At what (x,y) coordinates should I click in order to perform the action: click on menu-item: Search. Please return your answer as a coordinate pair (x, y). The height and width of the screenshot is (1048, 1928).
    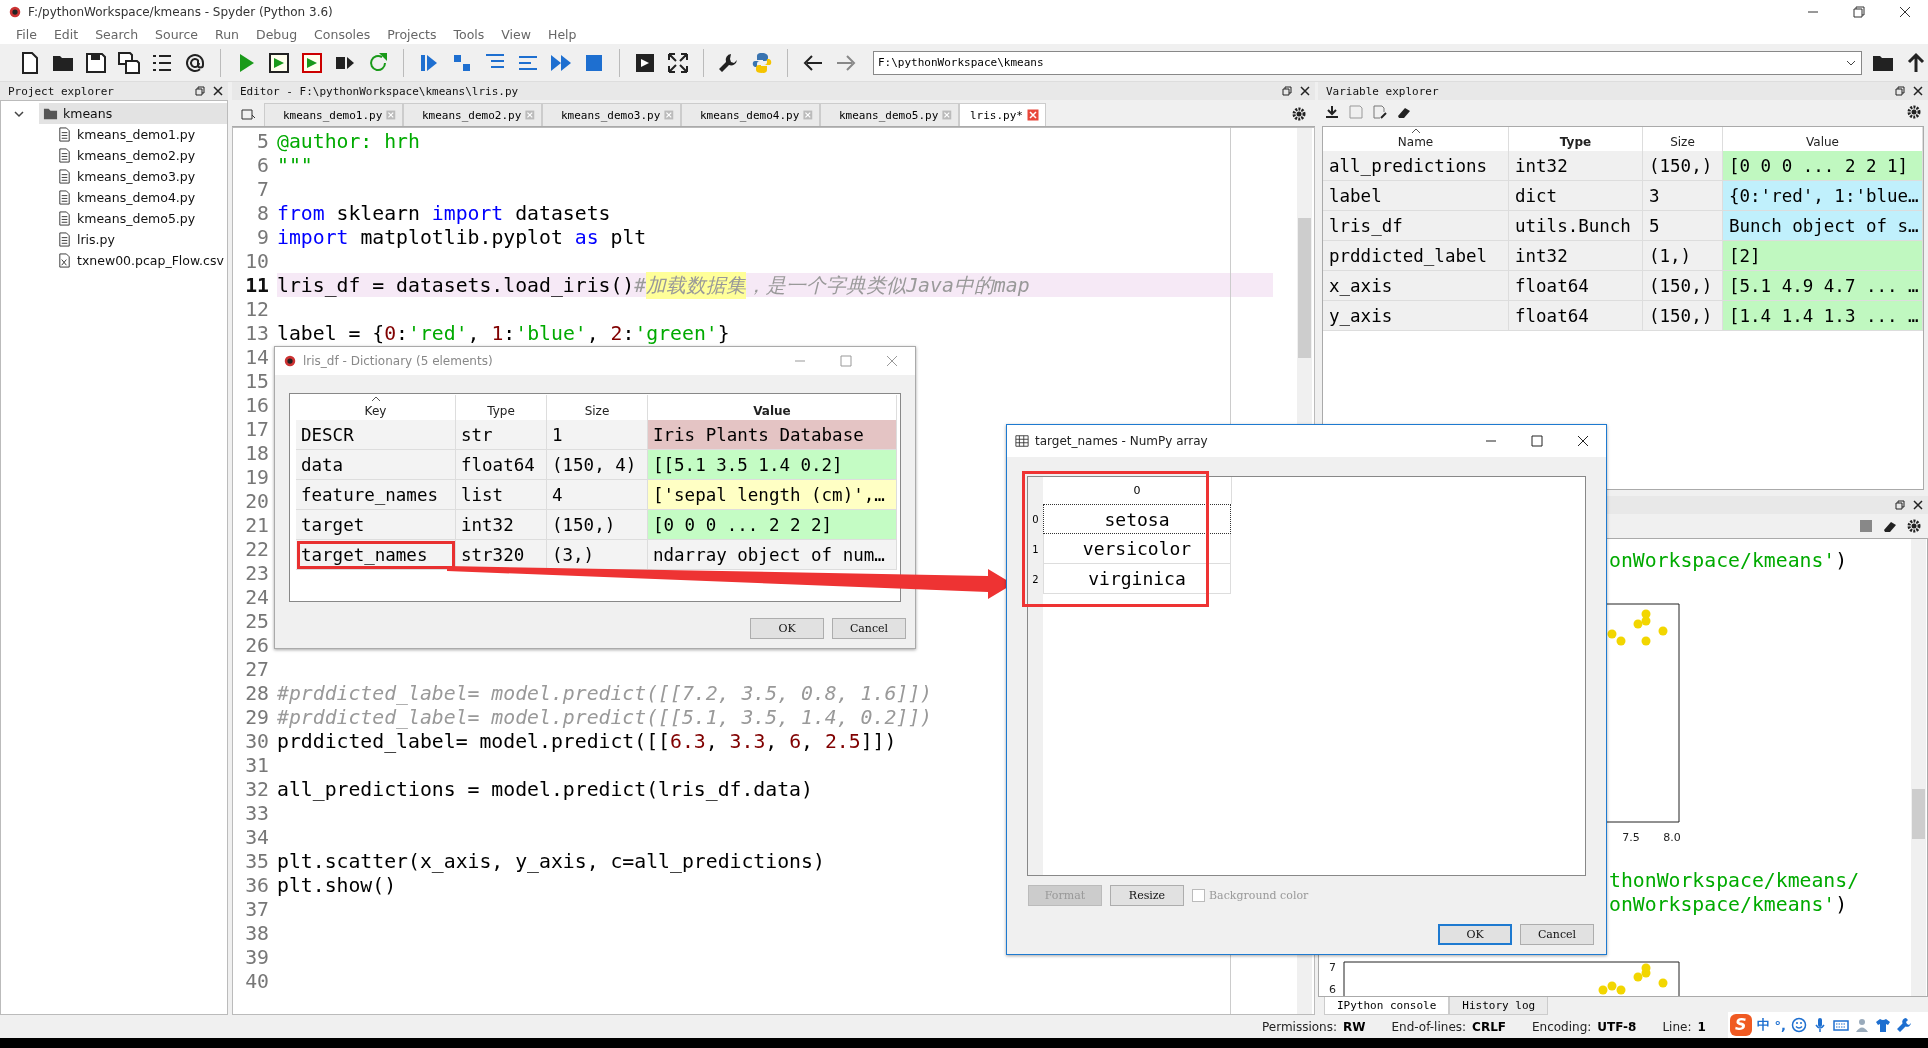
    Looking at the image, I should click on (121, 34).